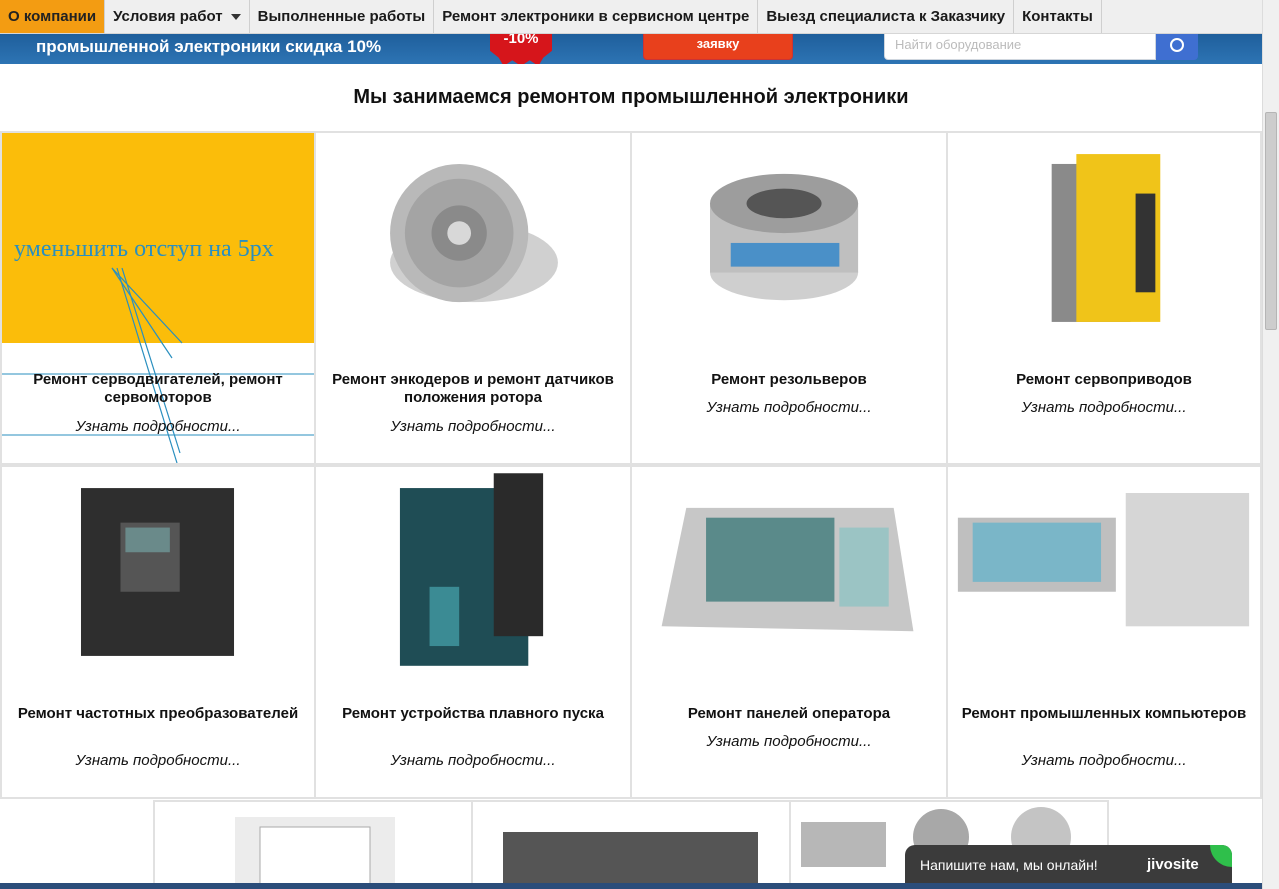 The width and height of the screenshot is (1279, 889). I want to click on card-plc, so click(631, 844).